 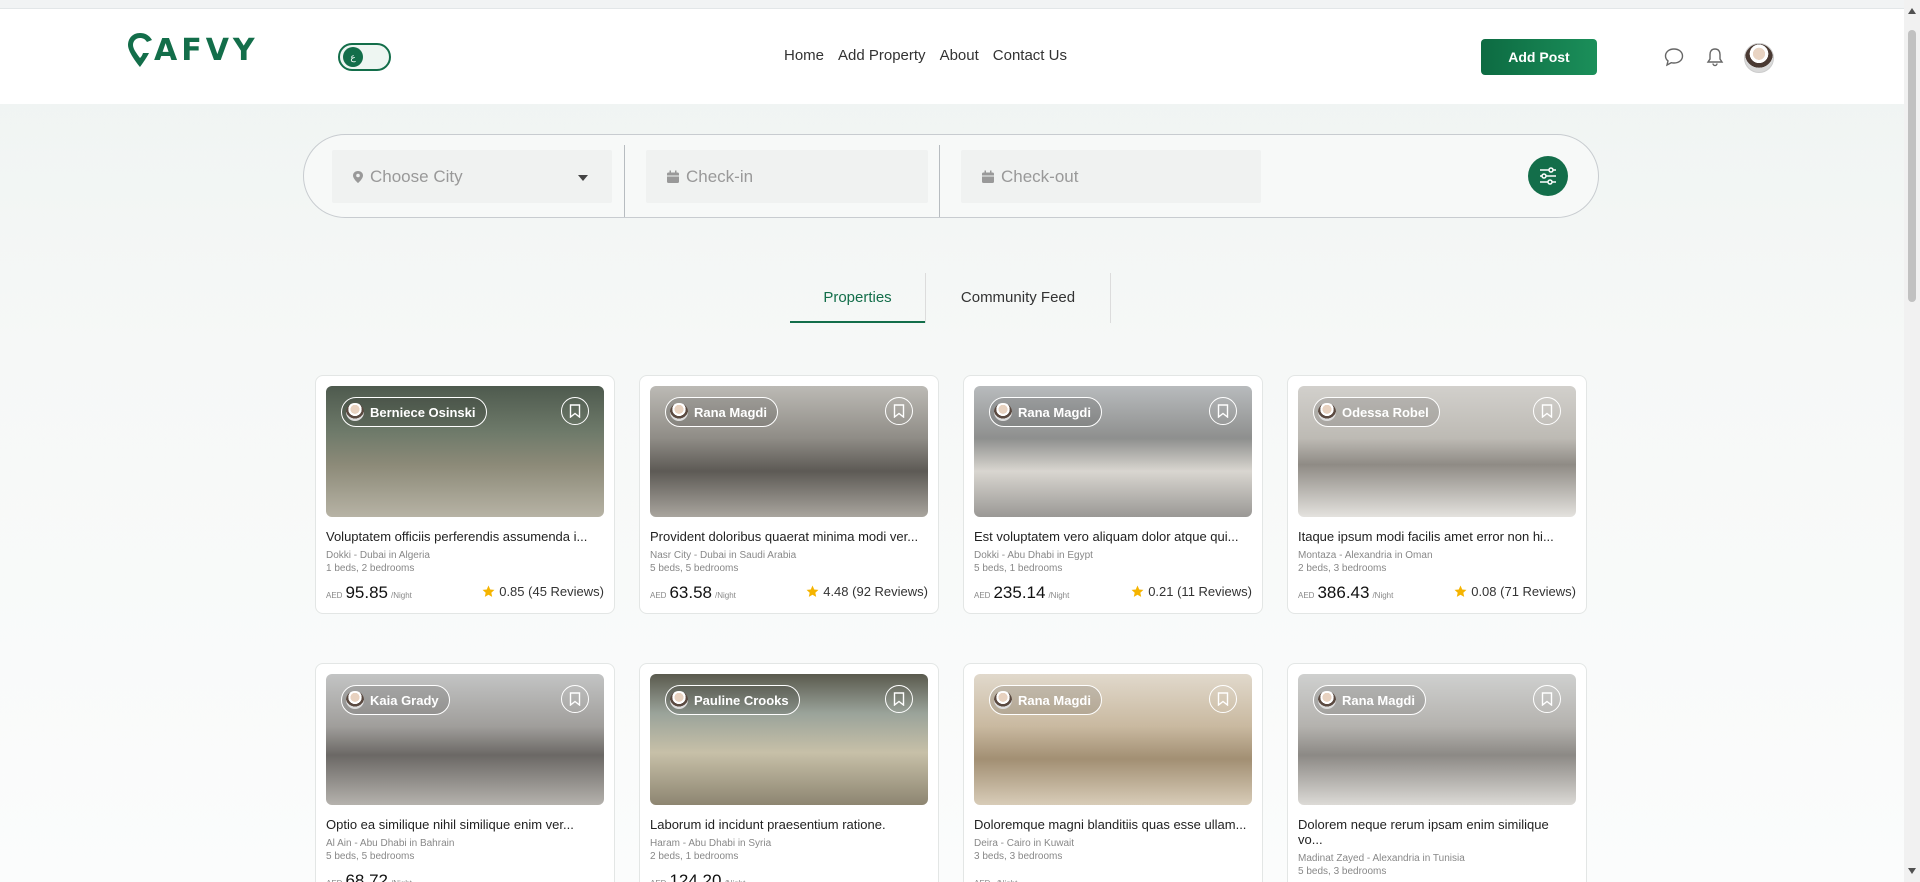 What do you see at coordinates (364, 57) in the screenshot?
I see `language-toggle: ع` at bounding box center [364, 57].